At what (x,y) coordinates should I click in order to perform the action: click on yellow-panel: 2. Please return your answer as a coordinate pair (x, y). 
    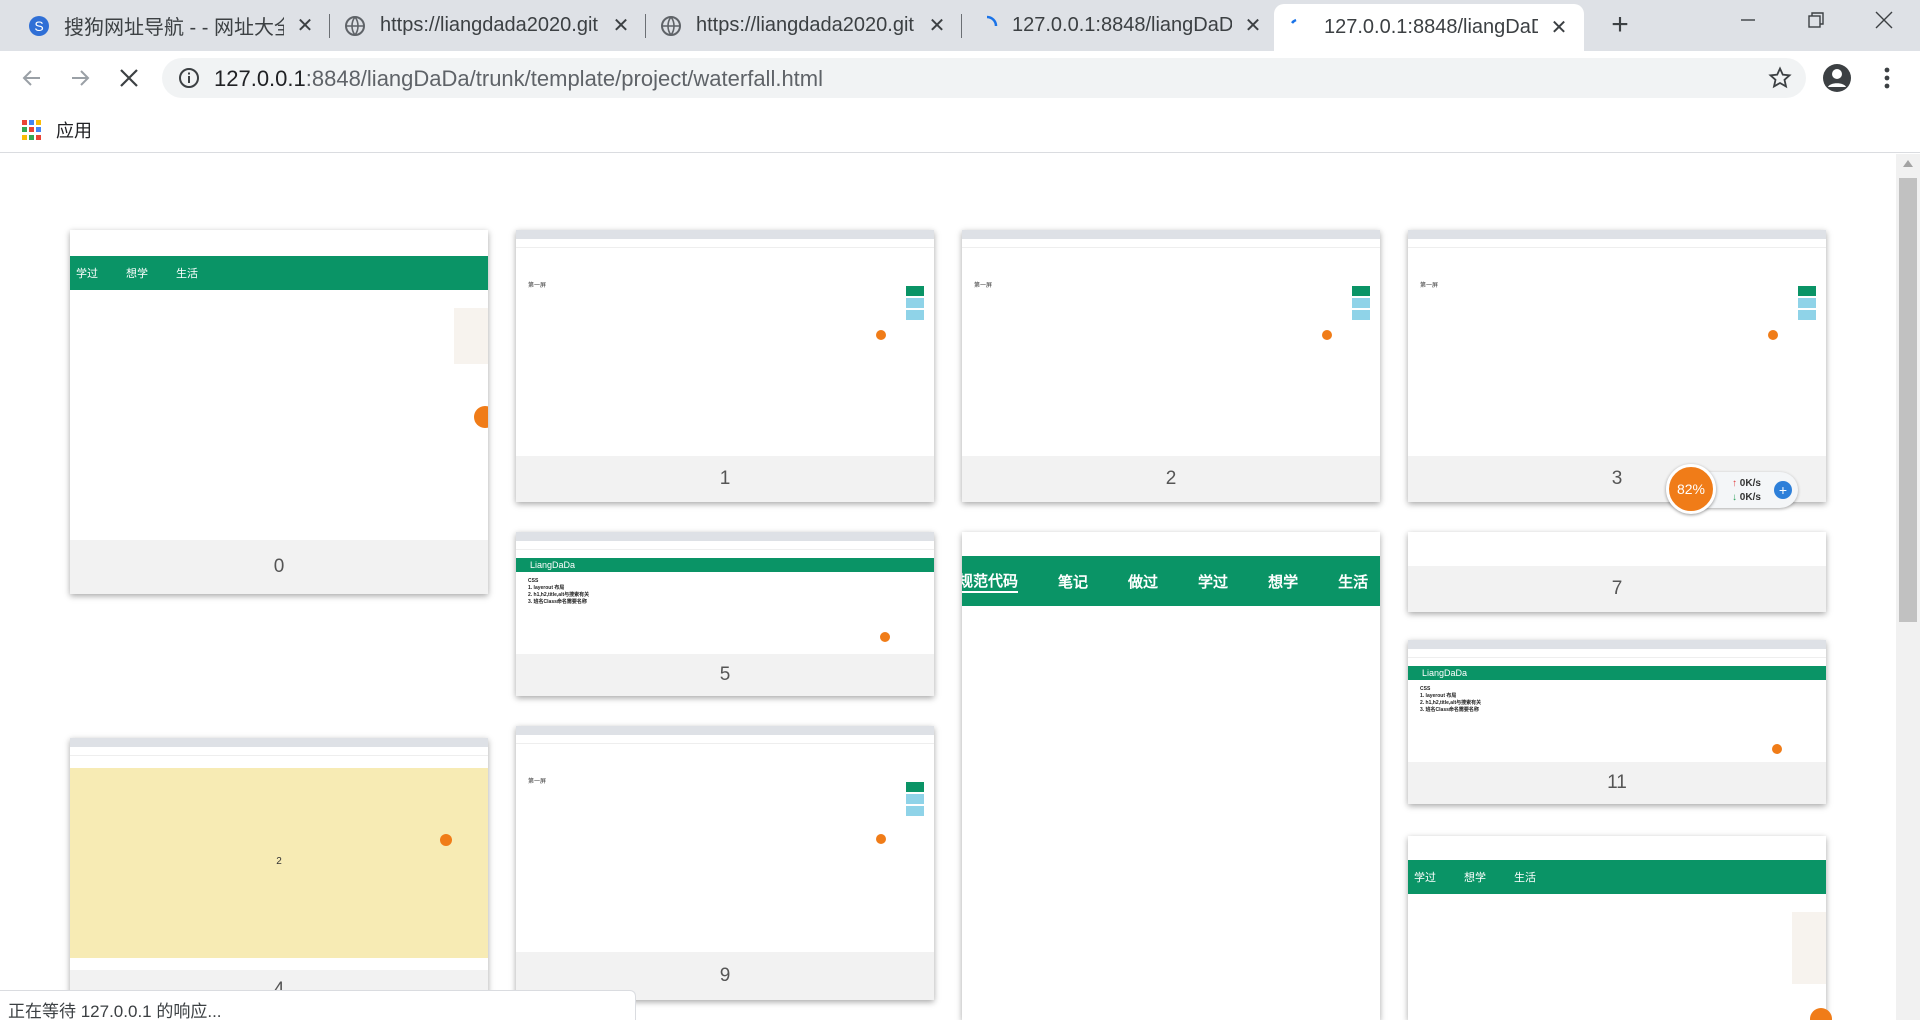
    Looking at the image, I should click on (279, 863).